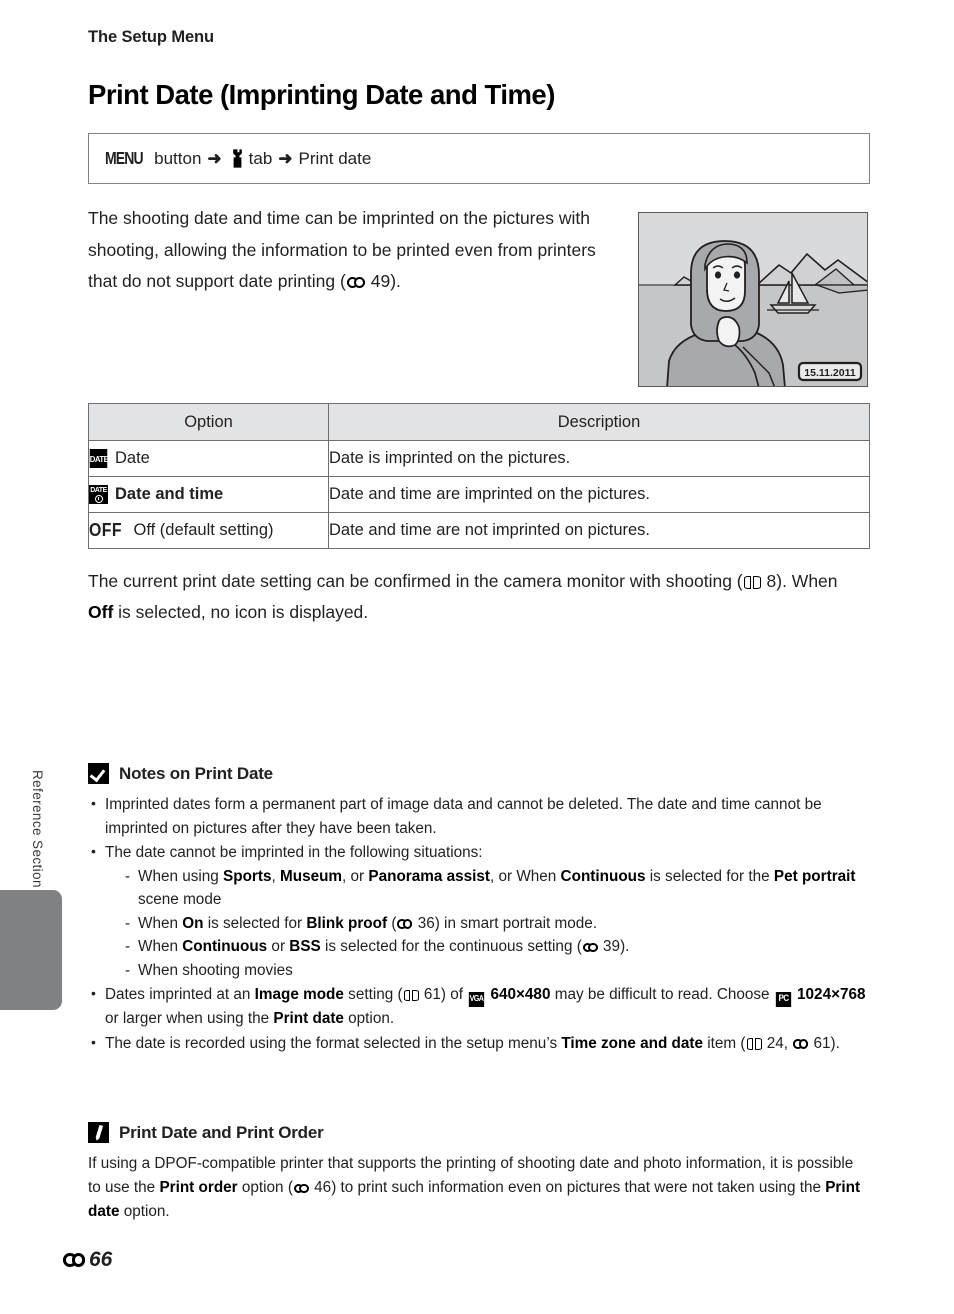  I want to click on column-header-option: Option, so click(208, 422).